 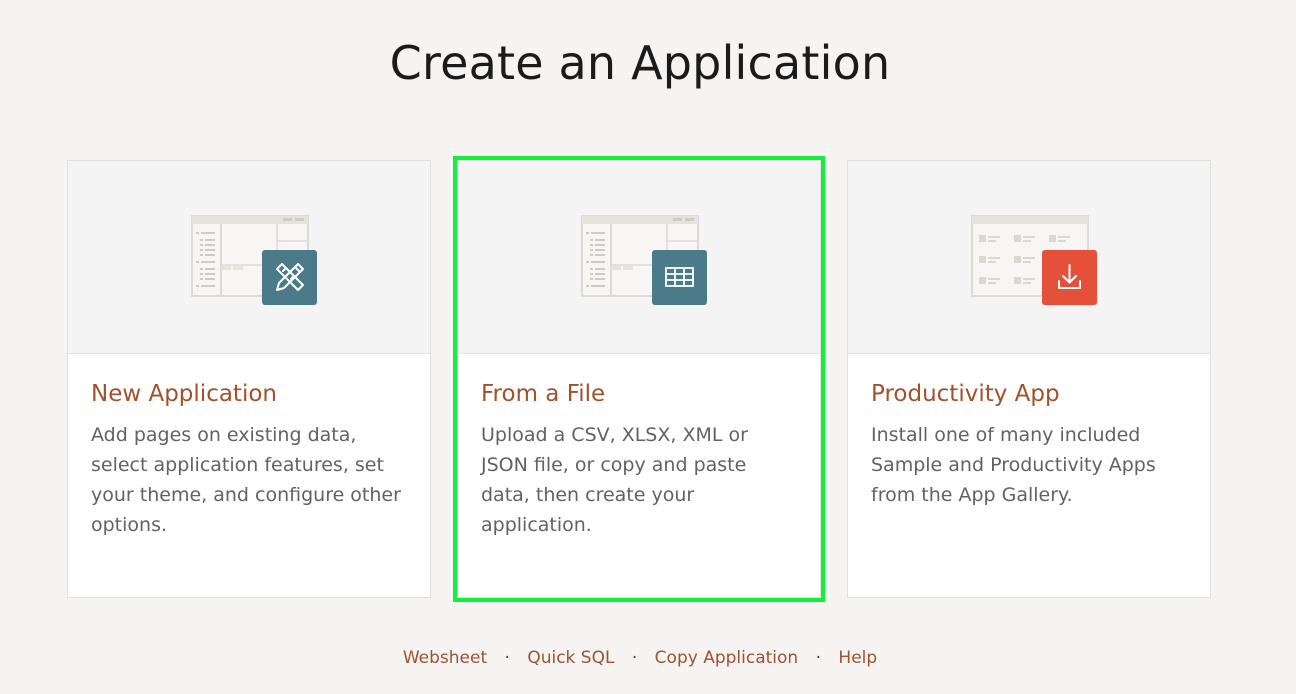 I want to click on page-title: Create an Application, so click(x=640, y=63).